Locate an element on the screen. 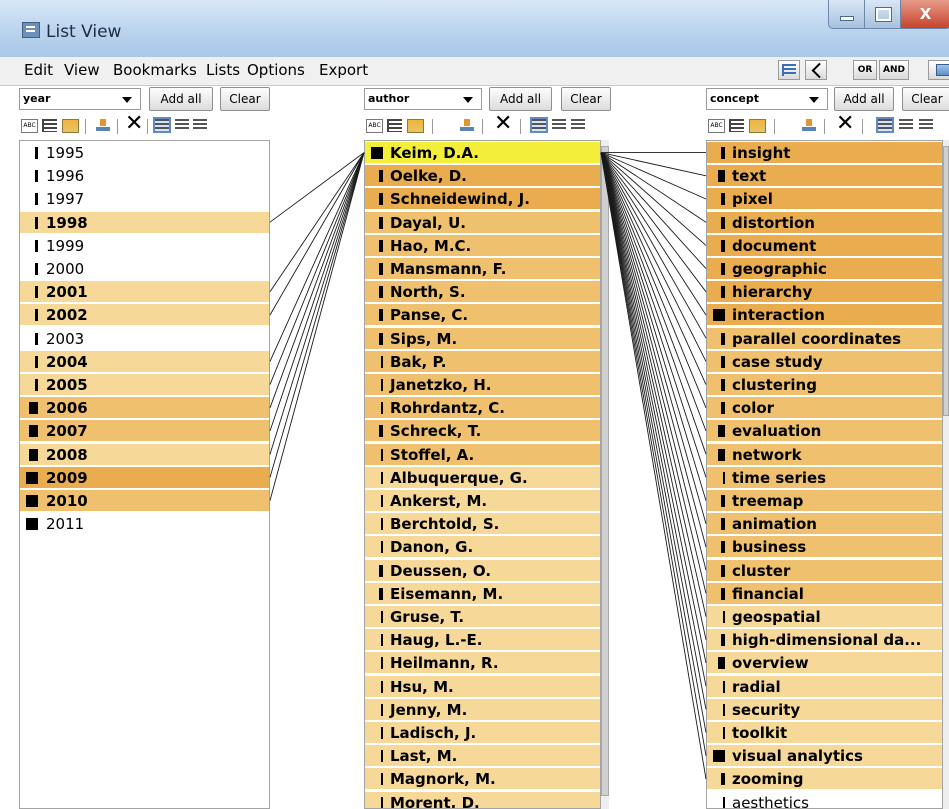 This screenshot has width=949, height=809. menu-view: View is located at coordinates (82, 70).